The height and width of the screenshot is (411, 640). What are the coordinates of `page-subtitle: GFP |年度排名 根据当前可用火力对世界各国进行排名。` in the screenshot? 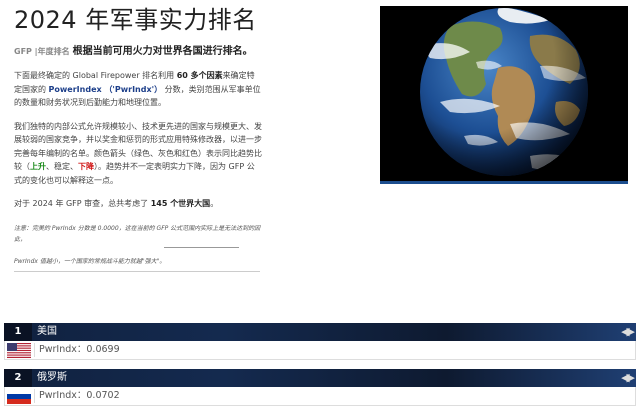 It's located at (138, 52).